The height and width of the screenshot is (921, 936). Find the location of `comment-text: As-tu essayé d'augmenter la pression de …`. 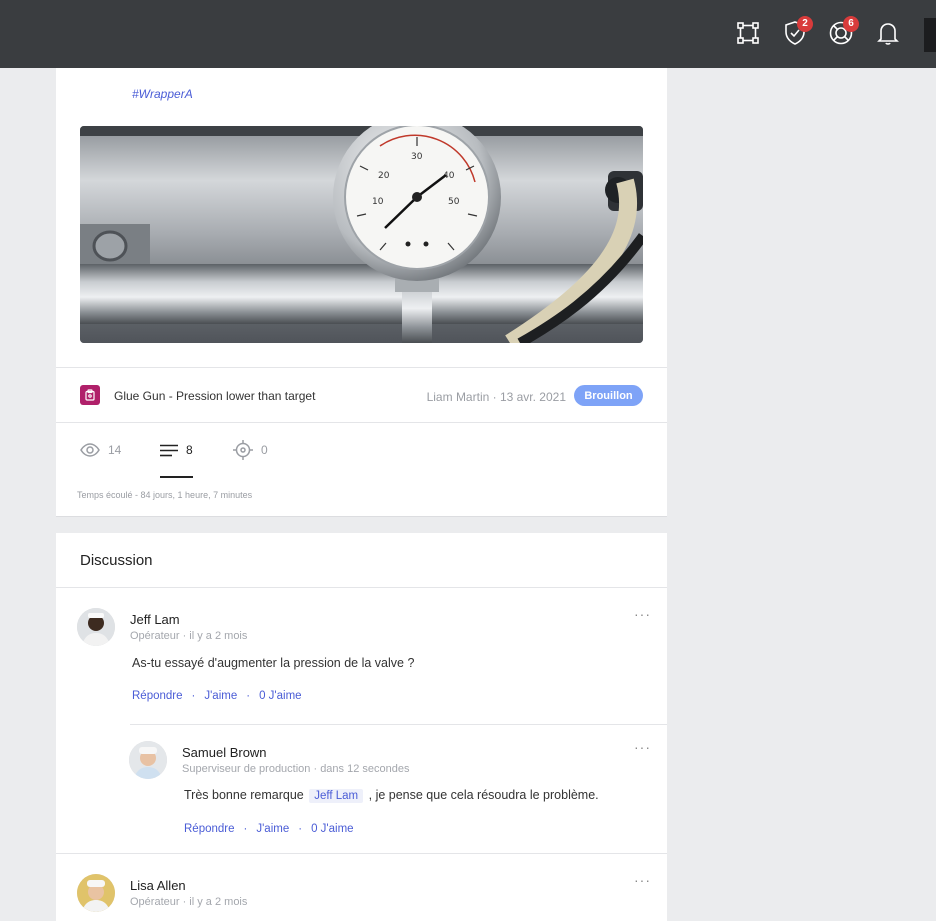

comment-text: As-tu essayé d'augmenter la pression de … is located at coordinates (273, 663).